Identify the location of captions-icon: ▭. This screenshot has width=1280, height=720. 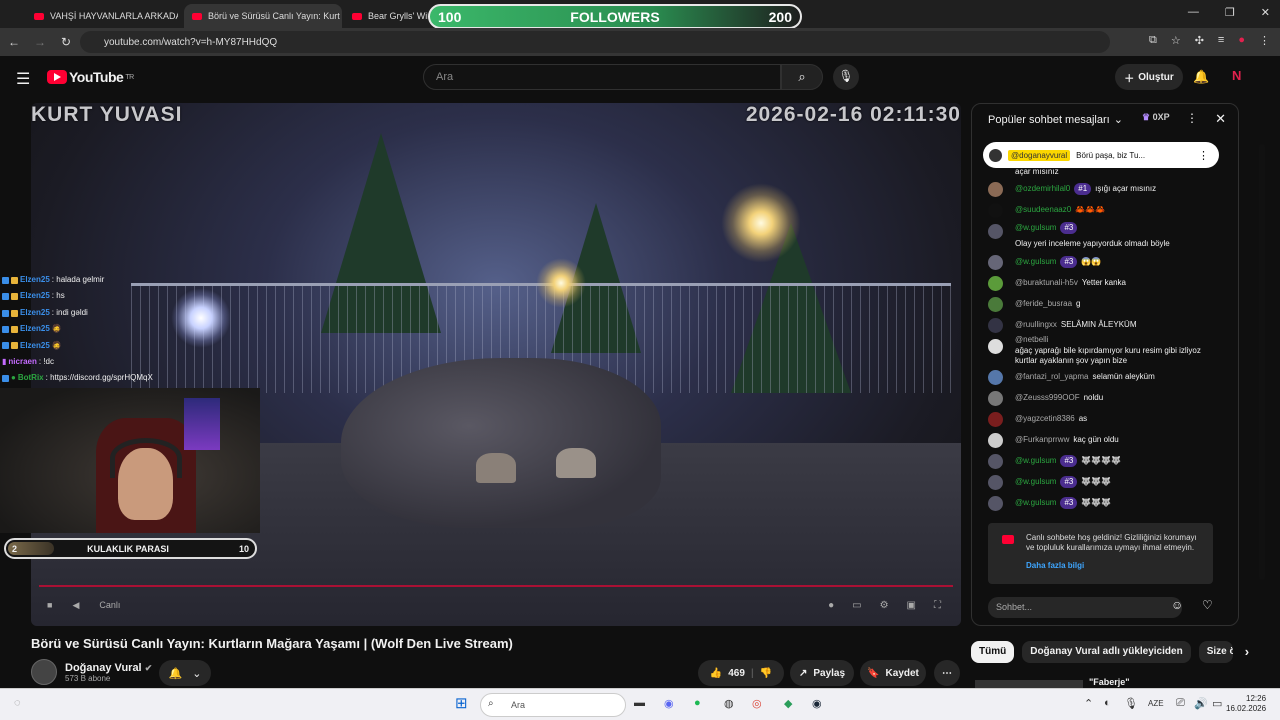
(856, 605).